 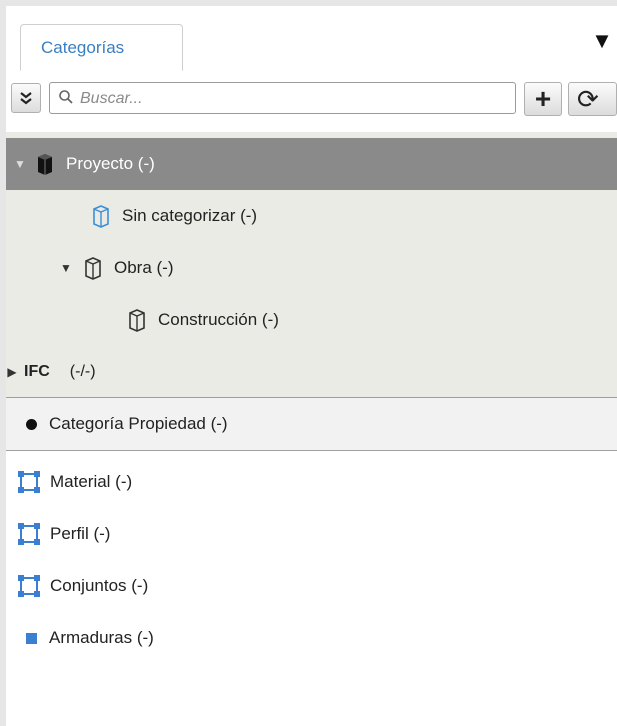 I want to click on tree-item-label: Construcción (-), so click(x=218, y=319).